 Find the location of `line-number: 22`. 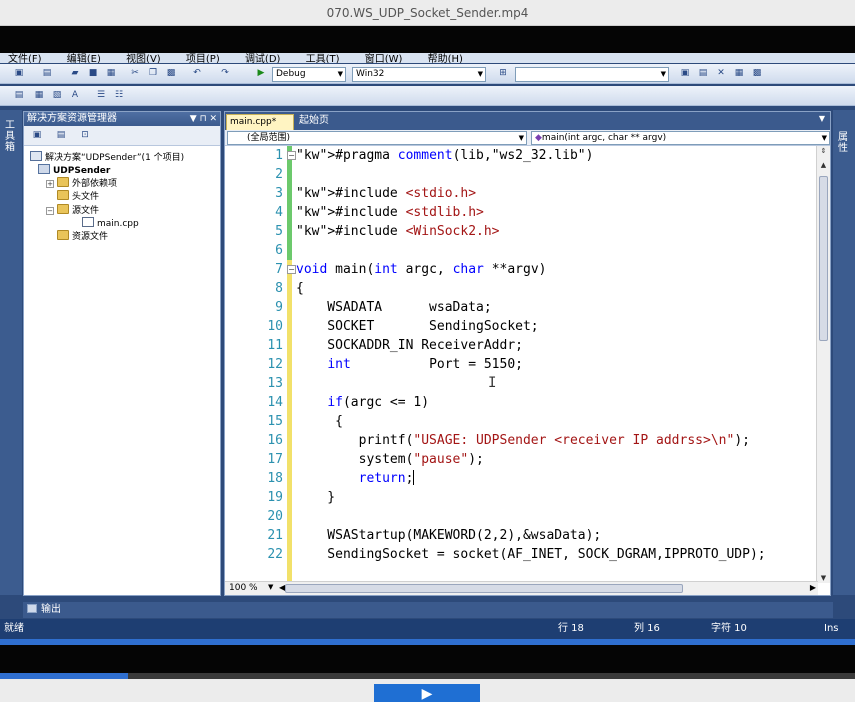

line-number: 22 is located at coordinates (275, 554).